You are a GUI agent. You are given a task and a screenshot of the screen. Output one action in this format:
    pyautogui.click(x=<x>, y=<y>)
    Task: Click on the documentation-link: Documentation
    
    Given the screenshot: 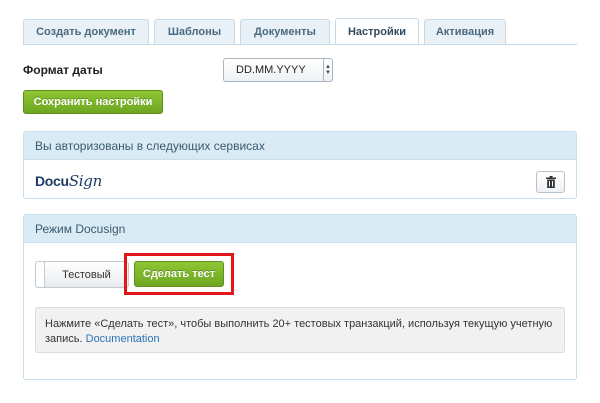 What is the action you would take?
    pyautogui.click(x=123, y=339)
    